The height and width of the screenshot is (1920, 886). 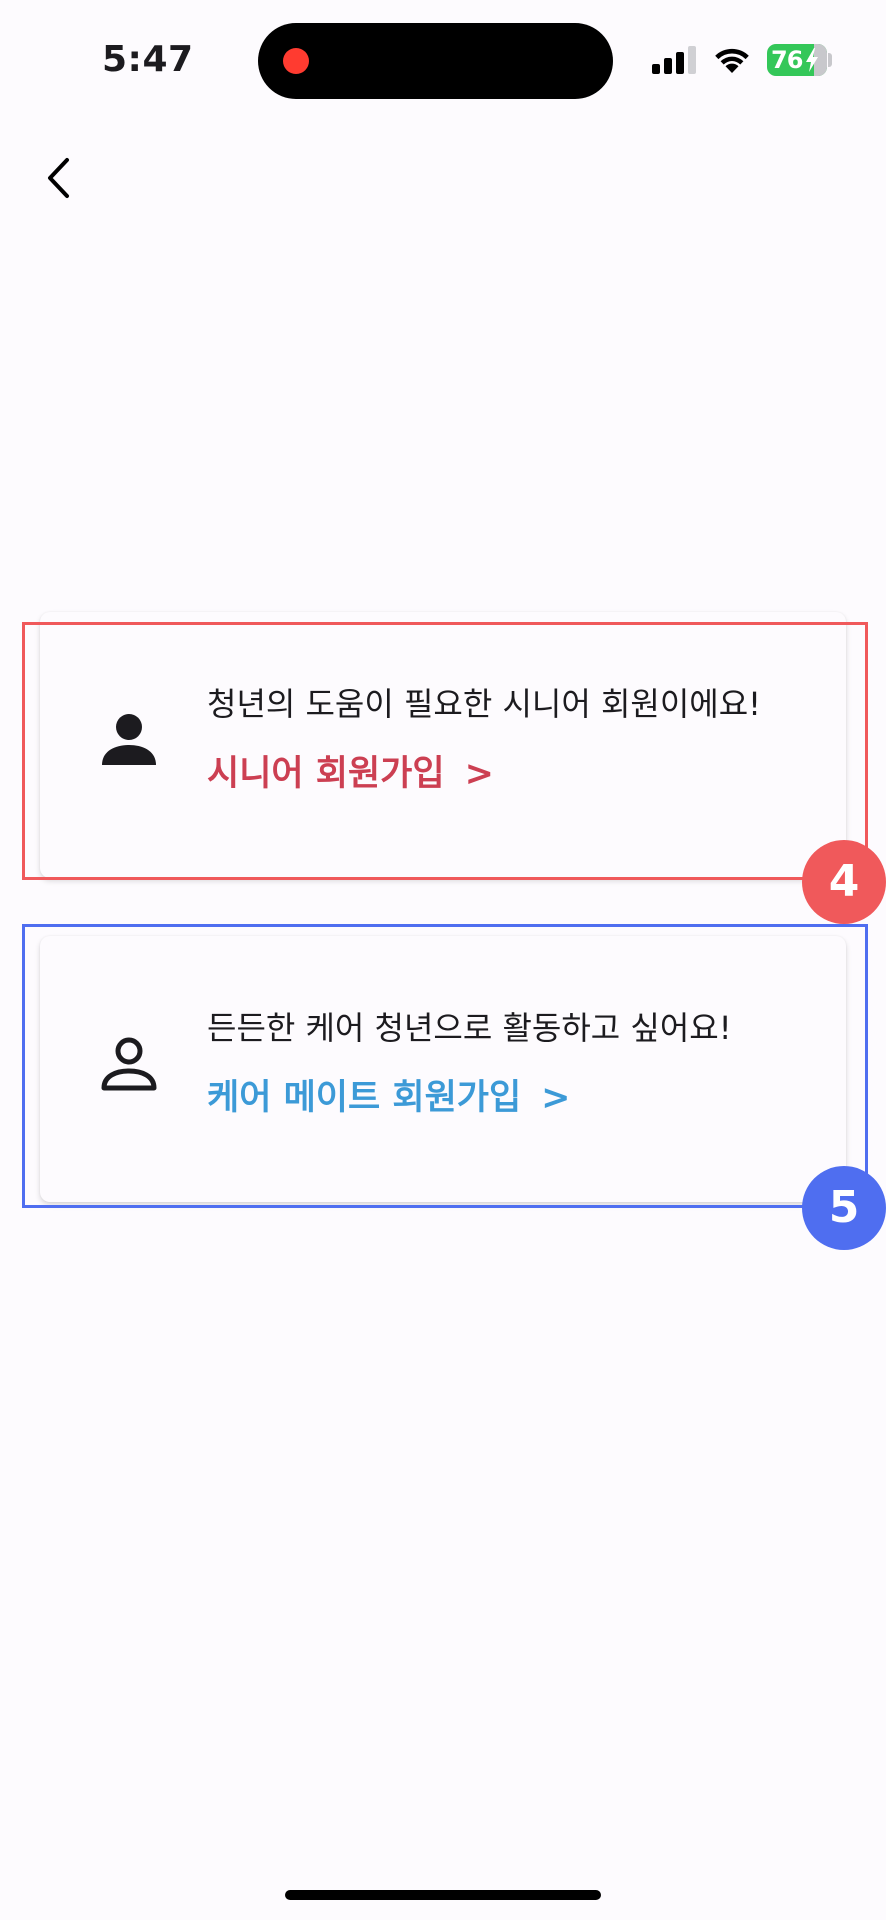 What do you see at coordinates (812, 60) in the screenshot?
I see `charging-bolt-icon` at bounding box center [812, 60].